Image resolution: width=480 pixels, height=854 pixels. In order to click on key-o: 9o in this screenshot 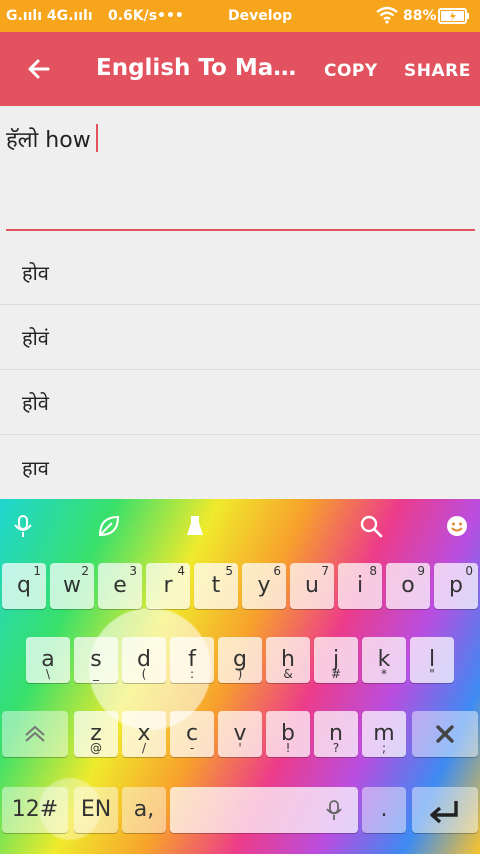, I will do `click(408, 586)`.